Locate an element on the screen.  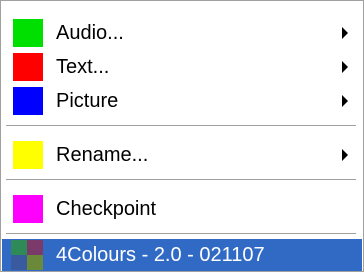
magenta-swatch-icon is located at coordinates (28, 209).